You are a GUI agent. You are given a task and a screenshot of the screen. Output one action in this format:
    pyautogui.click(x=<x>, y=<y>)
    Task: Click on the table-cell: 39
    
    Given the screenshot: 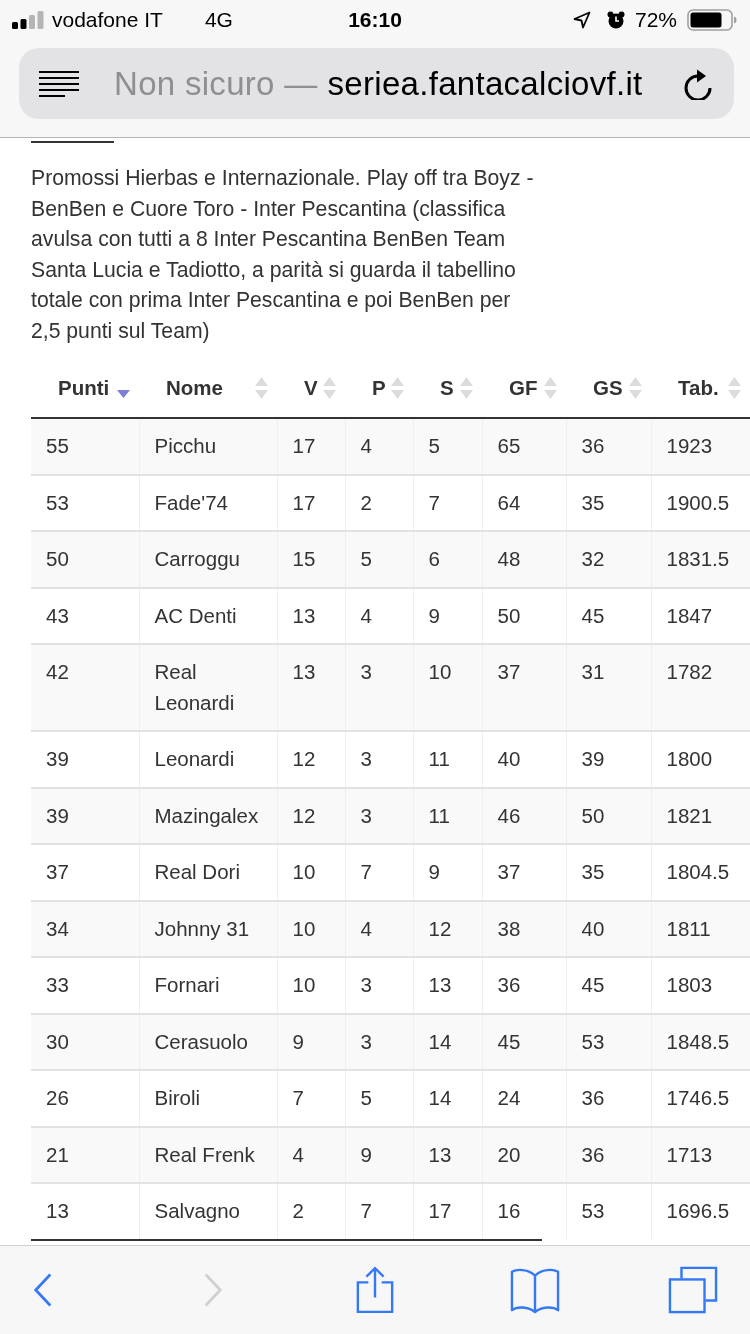 What is the action you would take?
    pyautogui.click(x=85, y=815)
    